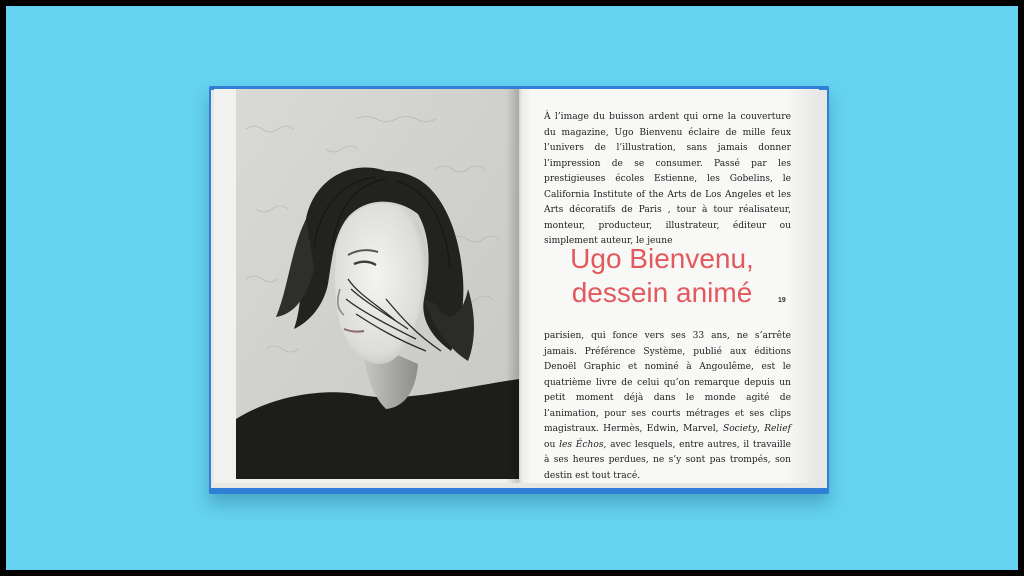 This screenshot has height=576, width=1024. What do you see at coordinates (581, 444) in the screenshot?
I see `italic-title-les-echos: les Échos` at bounding box center [581, 444].